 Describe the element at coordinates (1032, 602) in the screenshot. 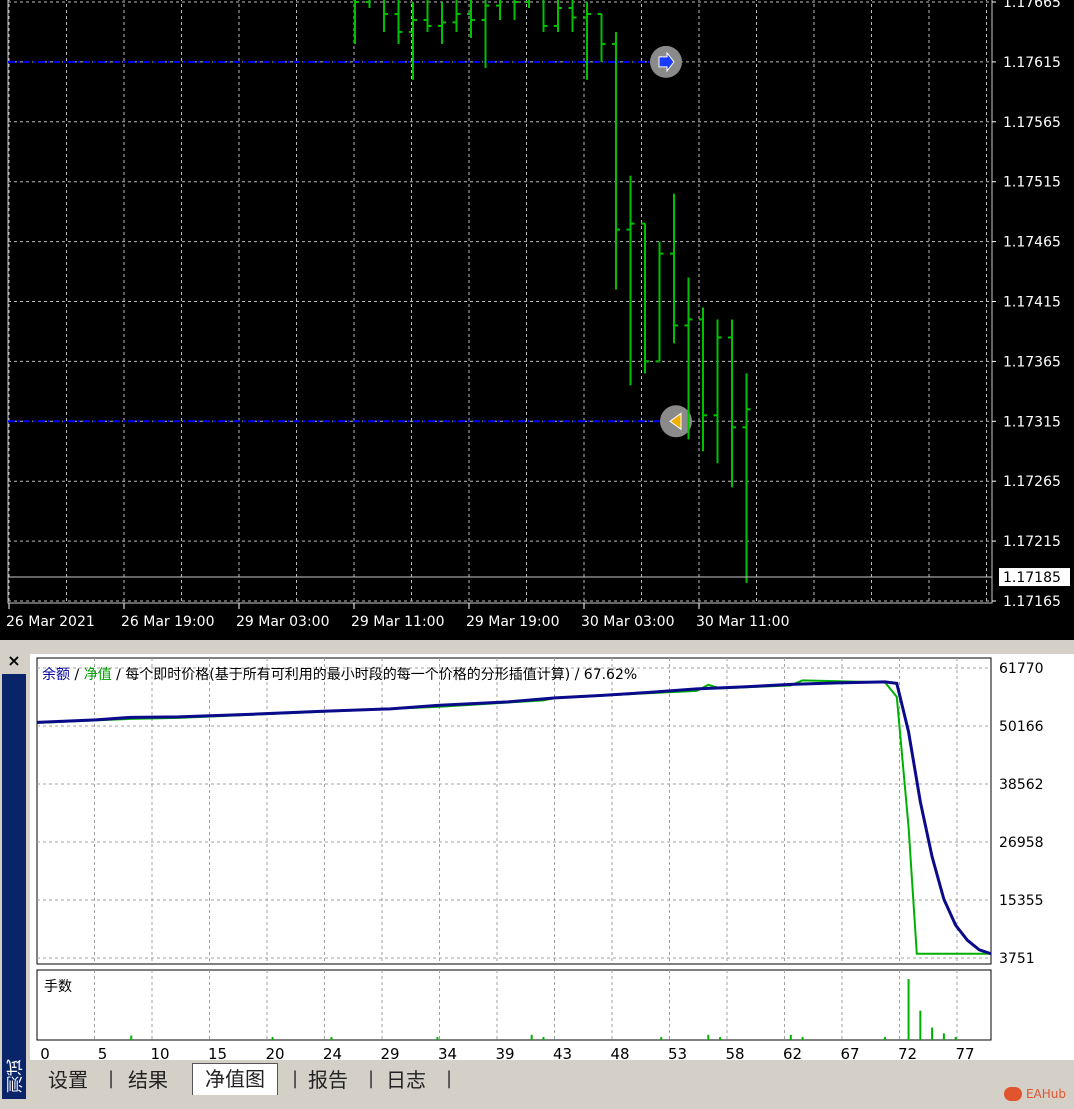

I see `y-tick-label: 1.17165` at that location.